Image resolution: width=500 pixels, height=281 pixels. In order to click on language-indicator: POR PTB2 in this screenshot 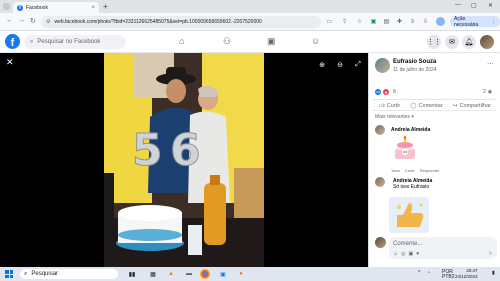, I will do `click(448, 275)`.